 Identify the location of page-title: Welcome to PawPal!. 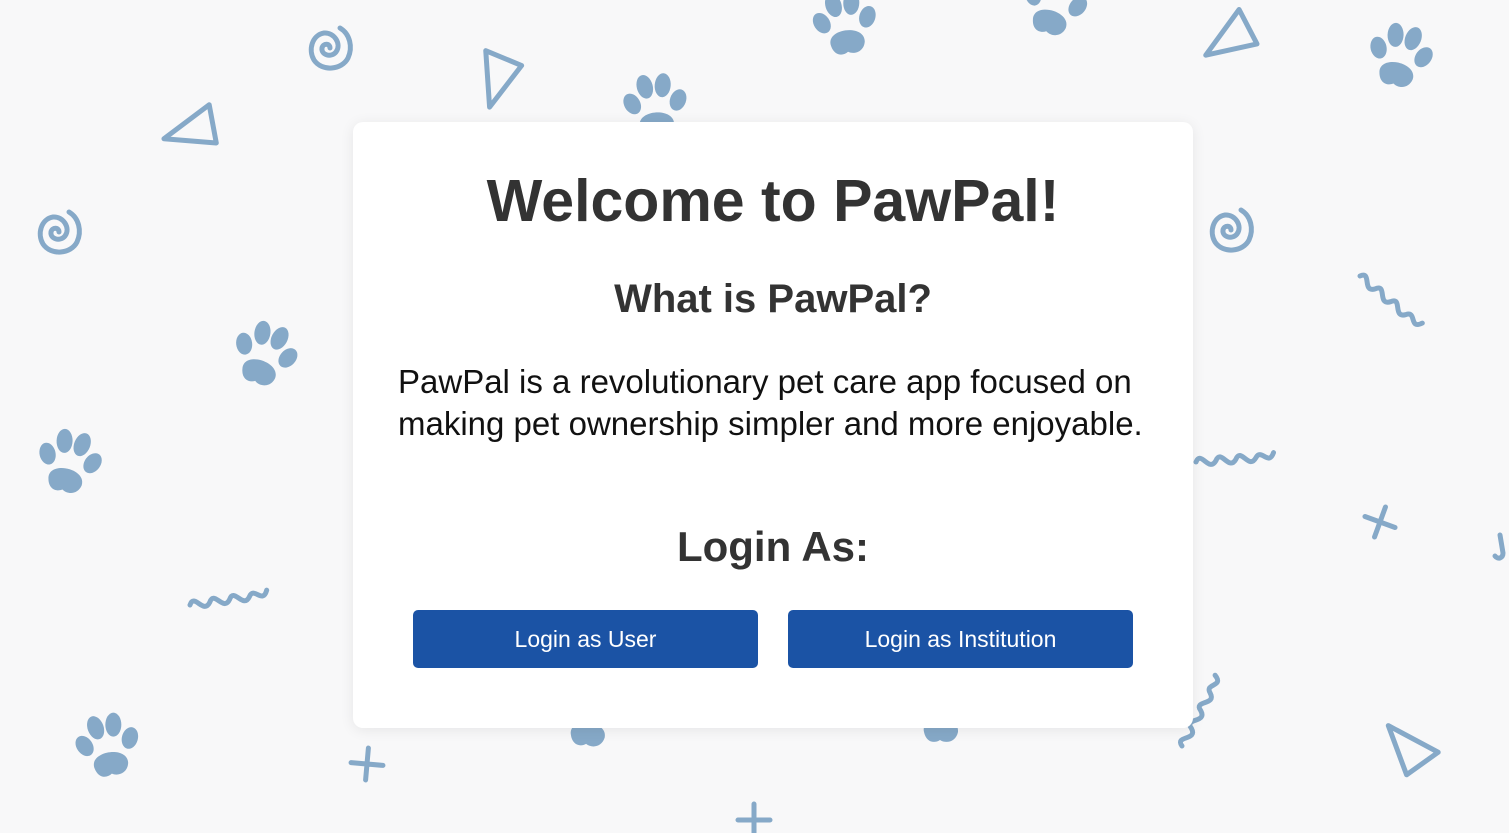
(773, 201).